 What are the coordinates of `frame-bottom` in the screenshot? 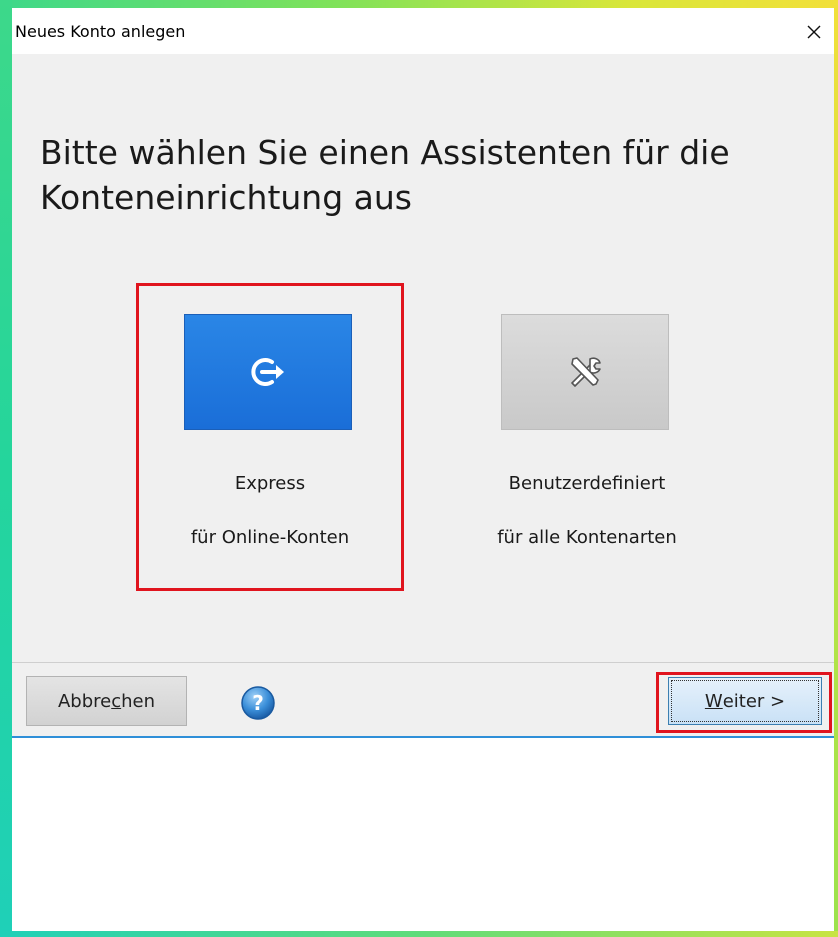 It's located at (419, 934).